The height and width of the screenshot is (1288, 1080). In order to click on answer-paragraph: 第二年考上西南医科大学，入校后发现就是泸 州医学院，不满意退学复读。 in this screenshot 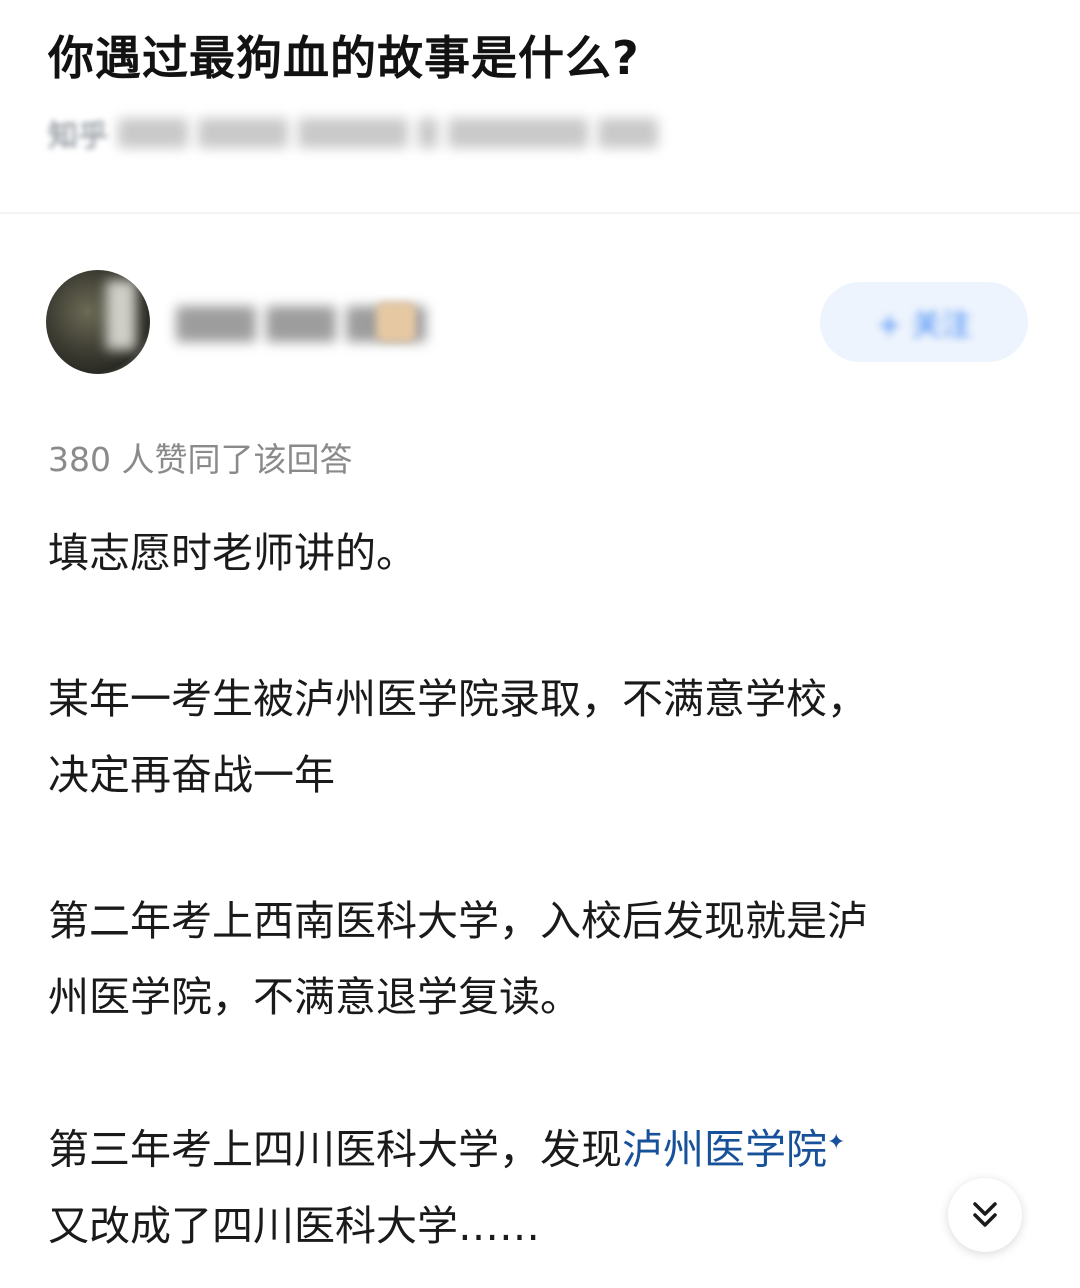, I will do `click(543, 959)`.